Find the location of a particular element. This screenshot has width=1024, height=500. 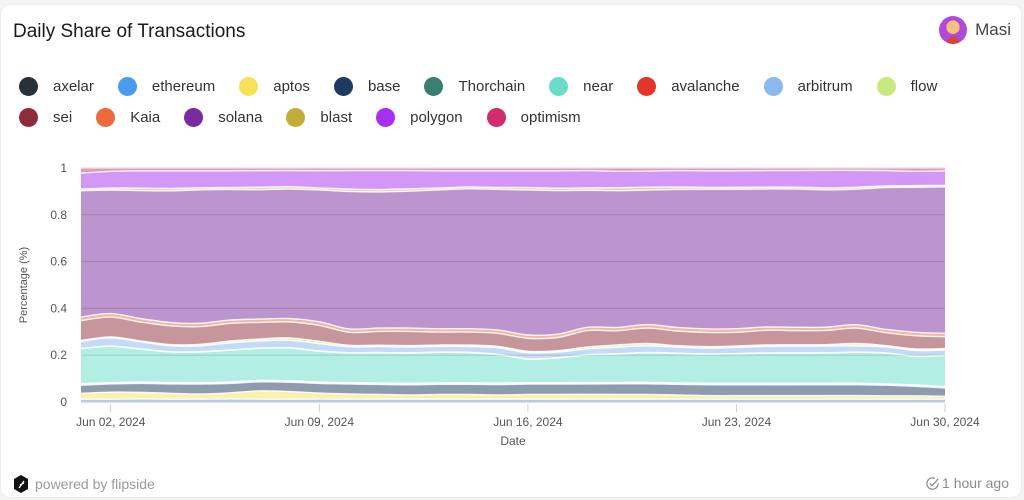

y-tick-label: 0 is located at coordinates (63, 402).